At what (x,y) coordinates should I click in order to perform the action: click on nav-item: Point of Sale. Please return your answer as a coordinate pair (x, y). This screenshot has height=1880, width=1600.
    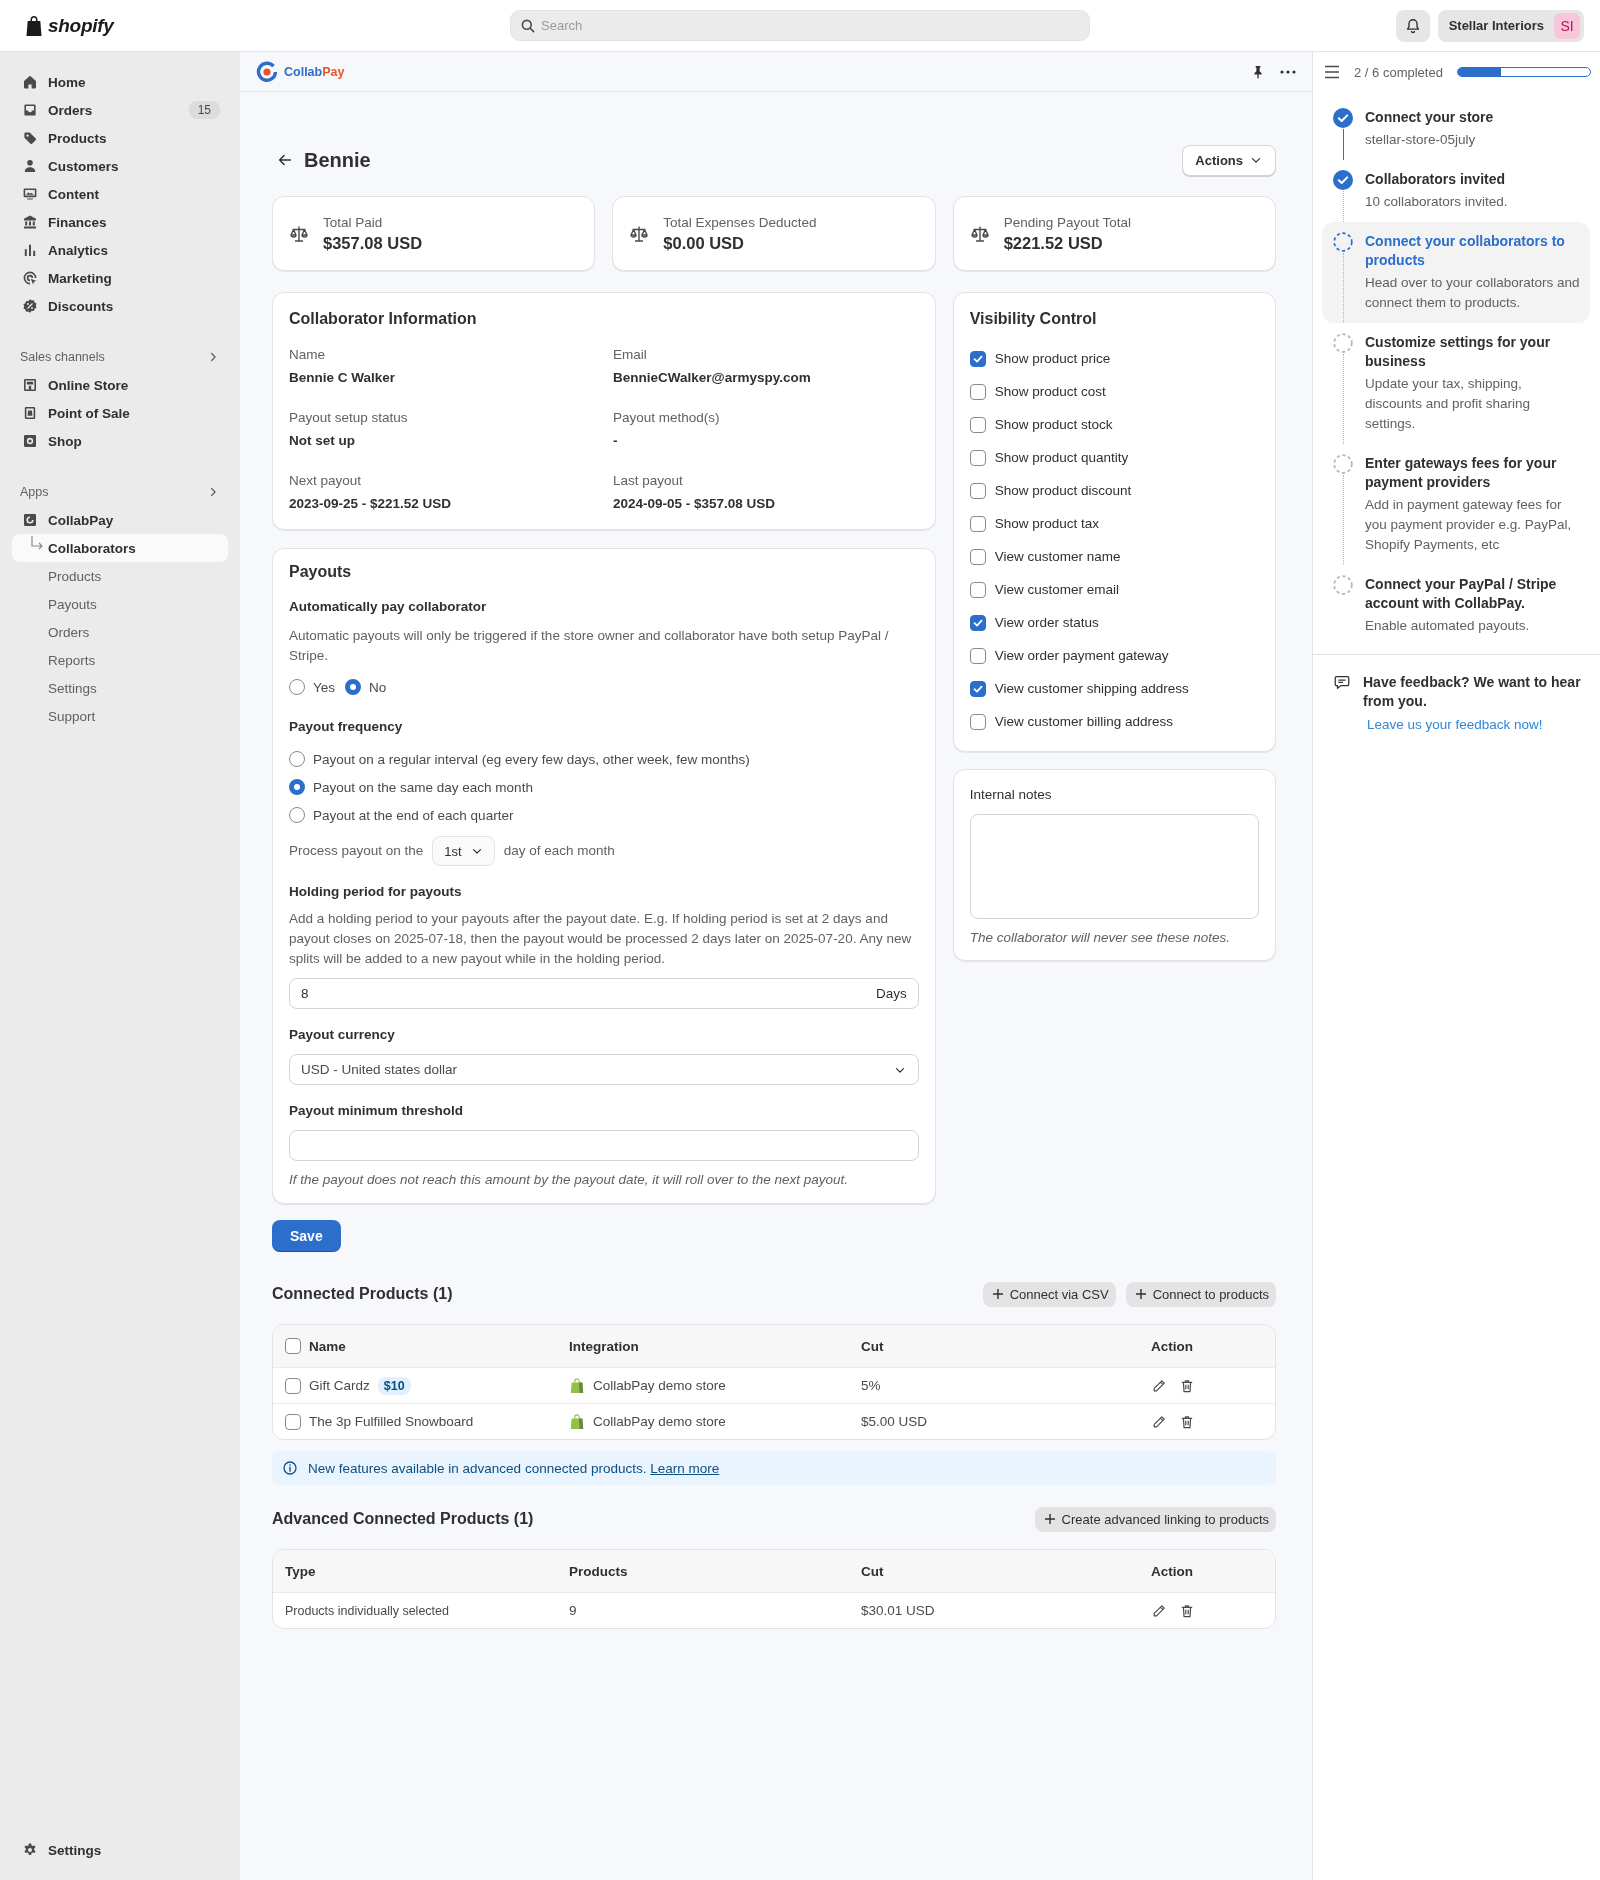
    Looking at the image, I should click on (120, 413).